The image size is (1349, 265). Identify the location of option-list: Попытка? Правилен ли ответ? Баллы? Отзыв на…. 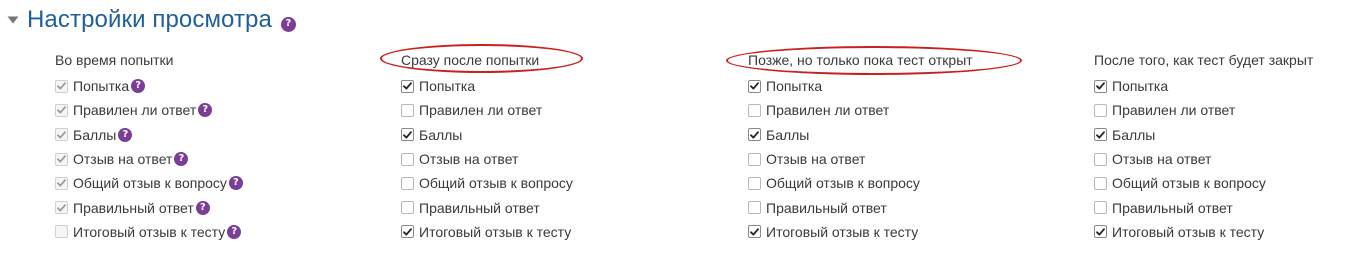
(149, 159).